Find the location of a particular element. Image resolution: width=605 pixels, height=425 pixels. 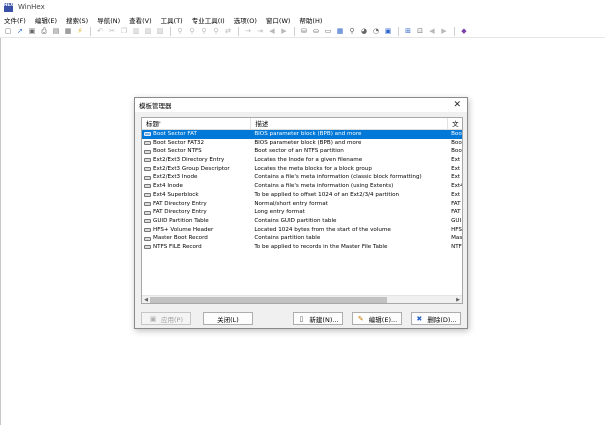

scrollbar-track is located at coordinates (302, 300).